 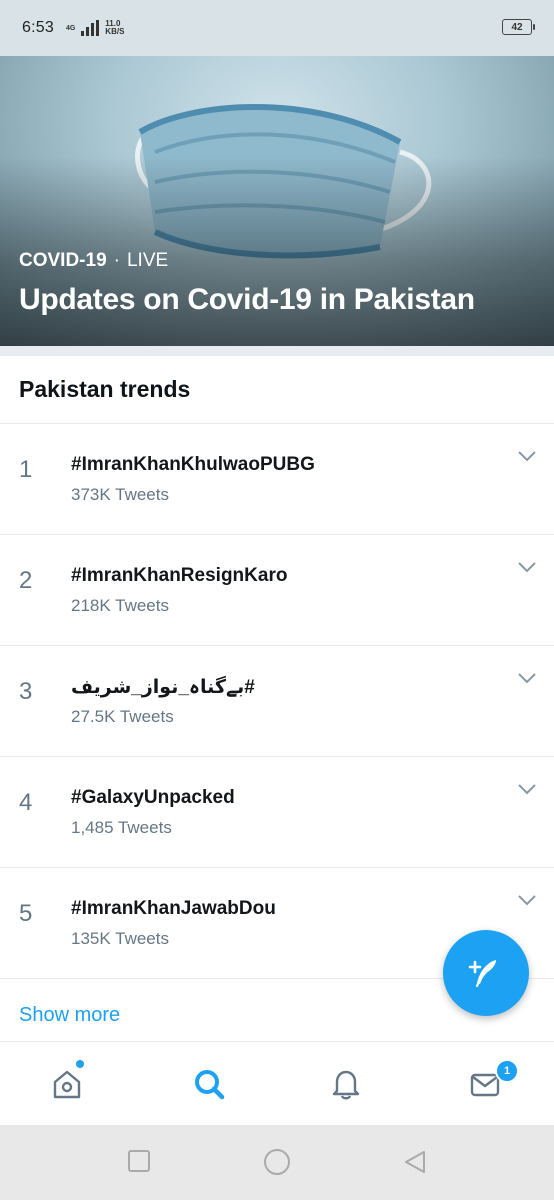 What do you see at coordinates (277, 590) in the screenshot?
I see `trend-item: 2 #ImranKhanResignKaro 218K Tweets` at bounding box center [277, 590].